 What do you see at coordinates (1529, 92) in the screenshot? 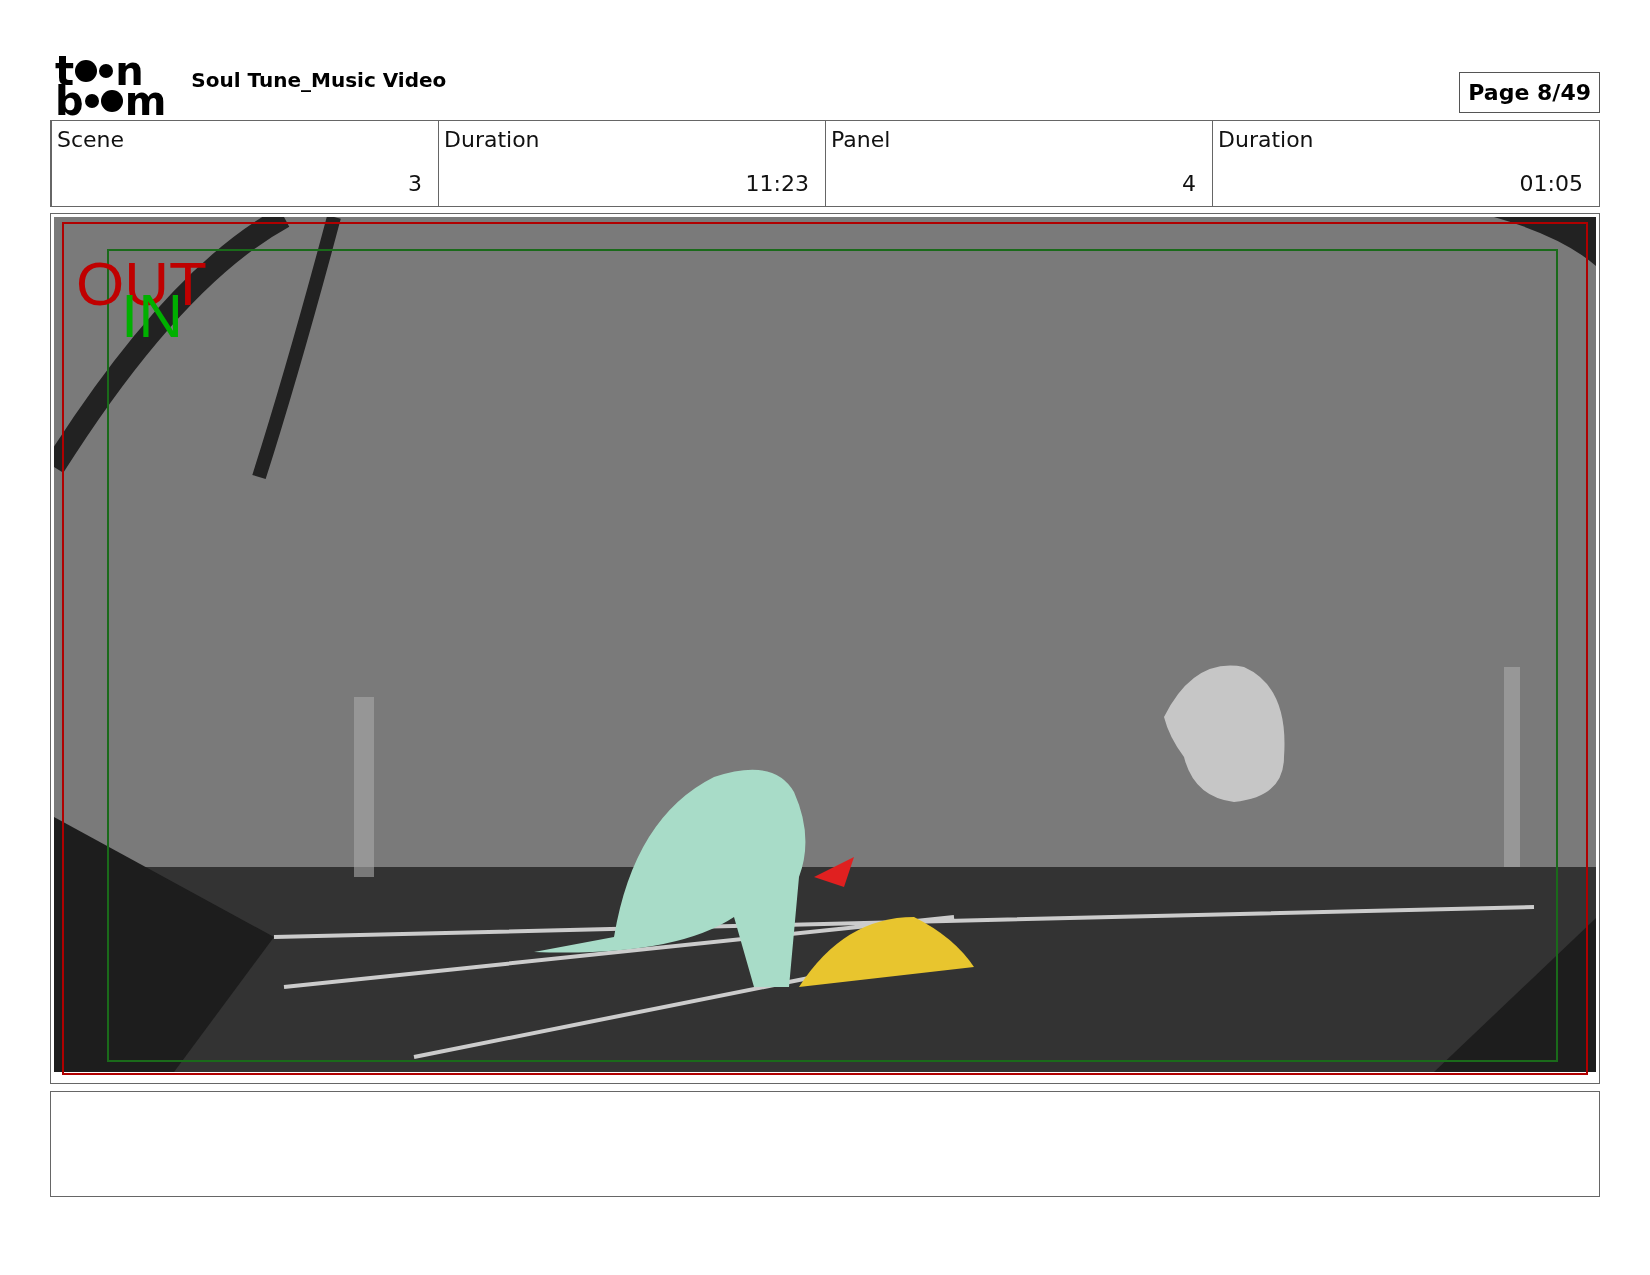
I see `page-number: Page 8/49` at bounding box center [1529, 92].